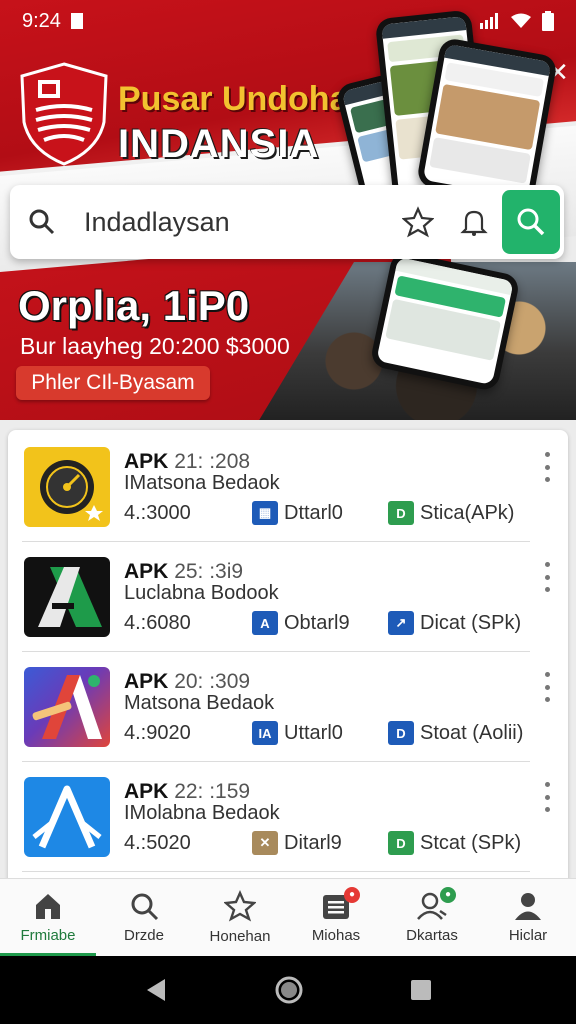 The image size is (576, 1024). Describe the element at coordinates (67, 487) in the screenshot. I see `compass-icon` at that location.